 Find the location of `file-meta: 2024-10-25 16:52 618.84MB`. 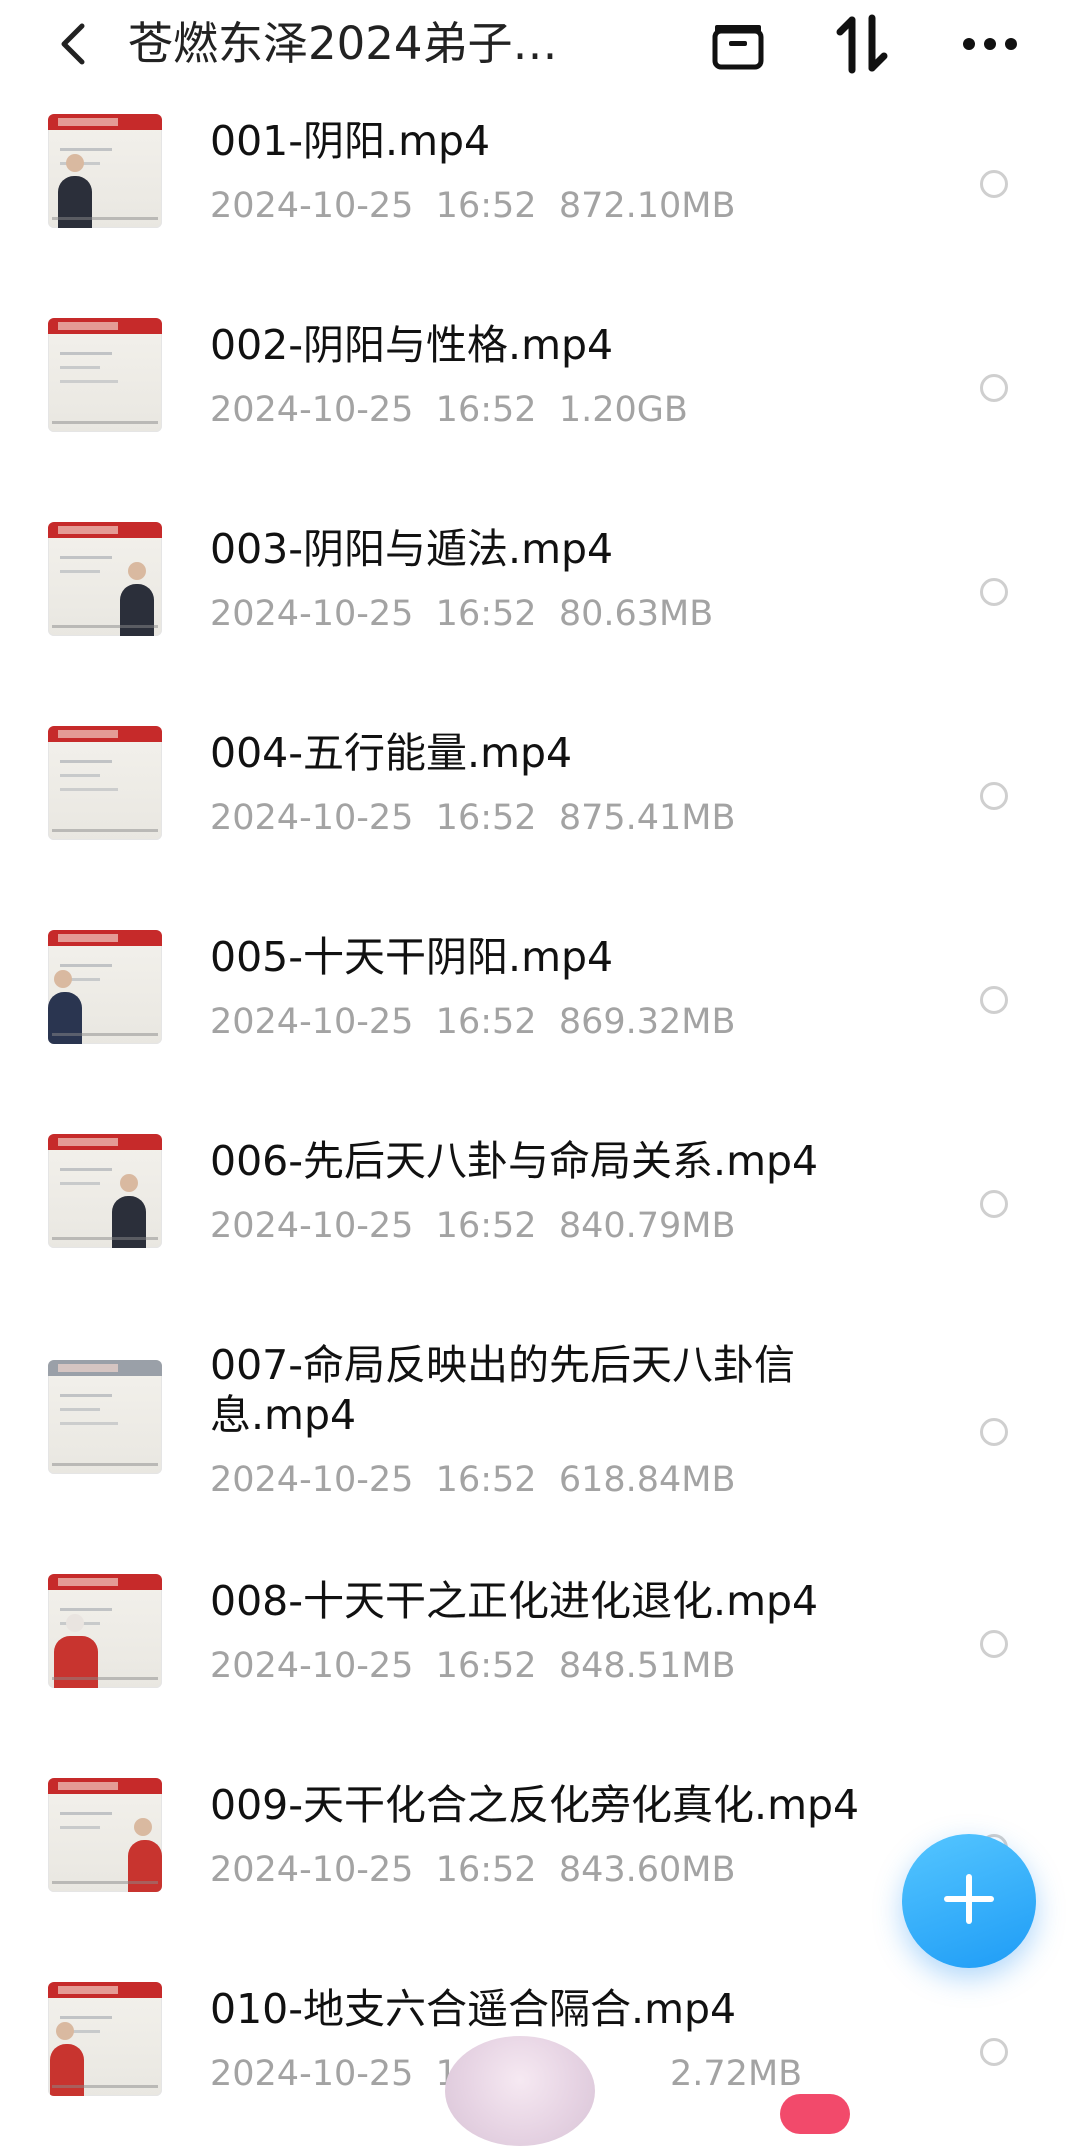

file-meta: 2024-10-25 16:52 618.84MB is located at coordinates (473, 1480).